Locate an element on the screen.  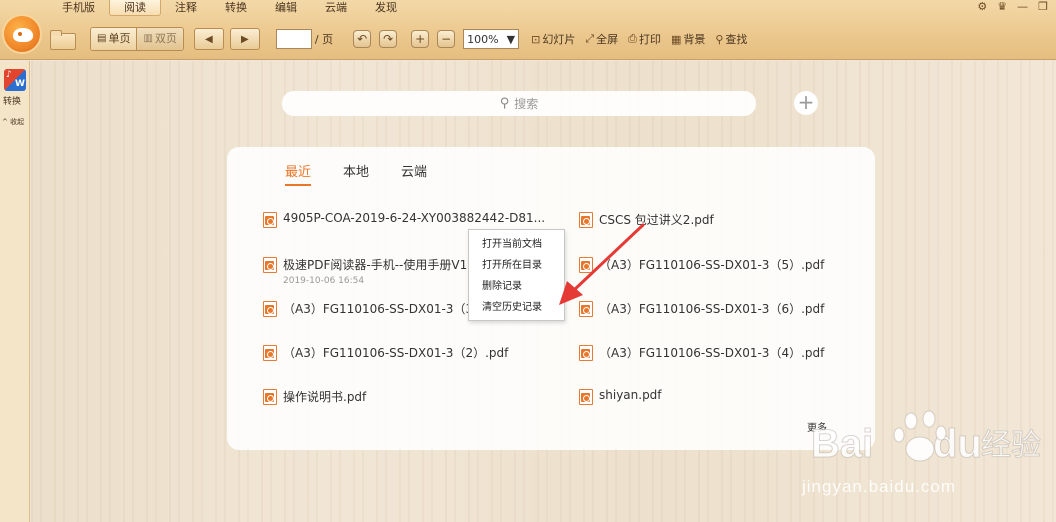
print-label: 打印 is located at coordinates (649, 39).